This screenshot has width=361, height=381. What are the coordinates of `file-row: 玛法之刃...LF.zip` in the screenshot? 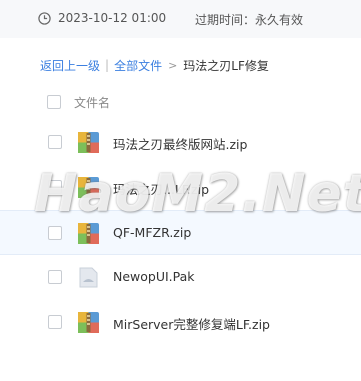 It's located at (180, 187).